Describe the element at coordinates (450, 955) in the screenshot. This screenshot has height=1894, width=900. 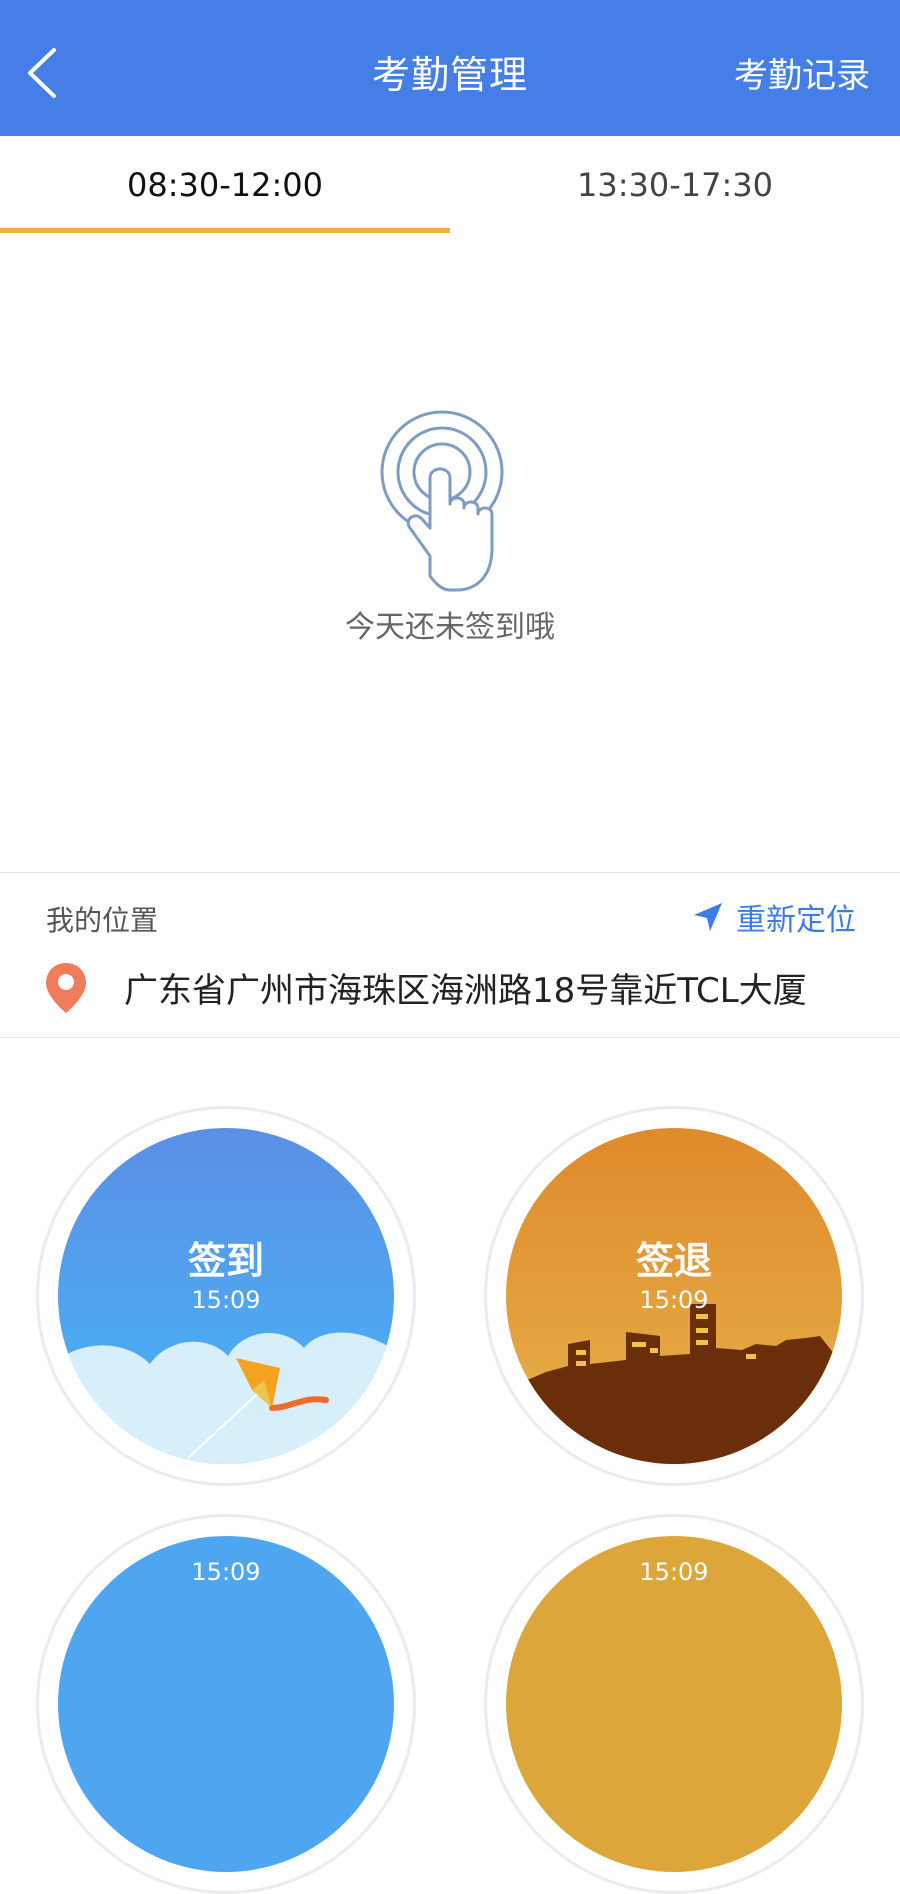
I see `location-section: 我的位置 重新定位 广东省广州市海珠区海洲路18号靠近TCL大厦` at that location.